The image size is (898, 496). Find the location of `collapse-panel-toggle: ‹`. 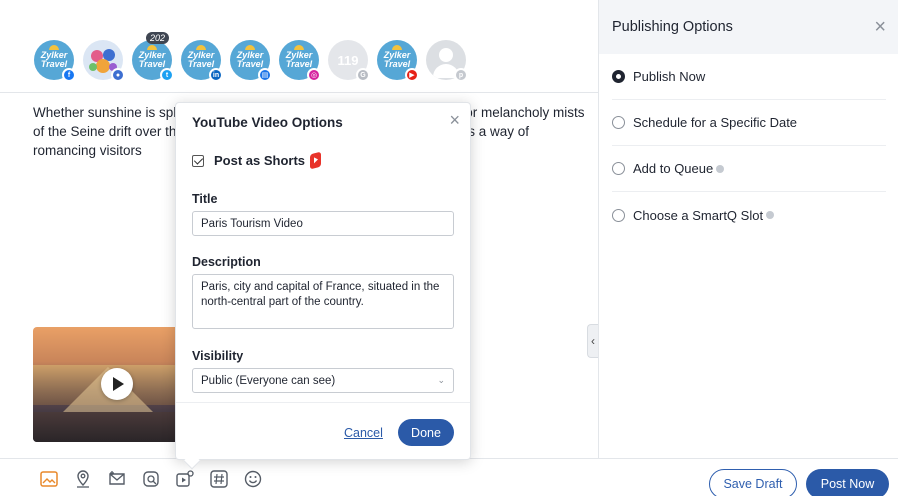

collapse-panel-toggle: ‹ is located at coordinates (592, 341).